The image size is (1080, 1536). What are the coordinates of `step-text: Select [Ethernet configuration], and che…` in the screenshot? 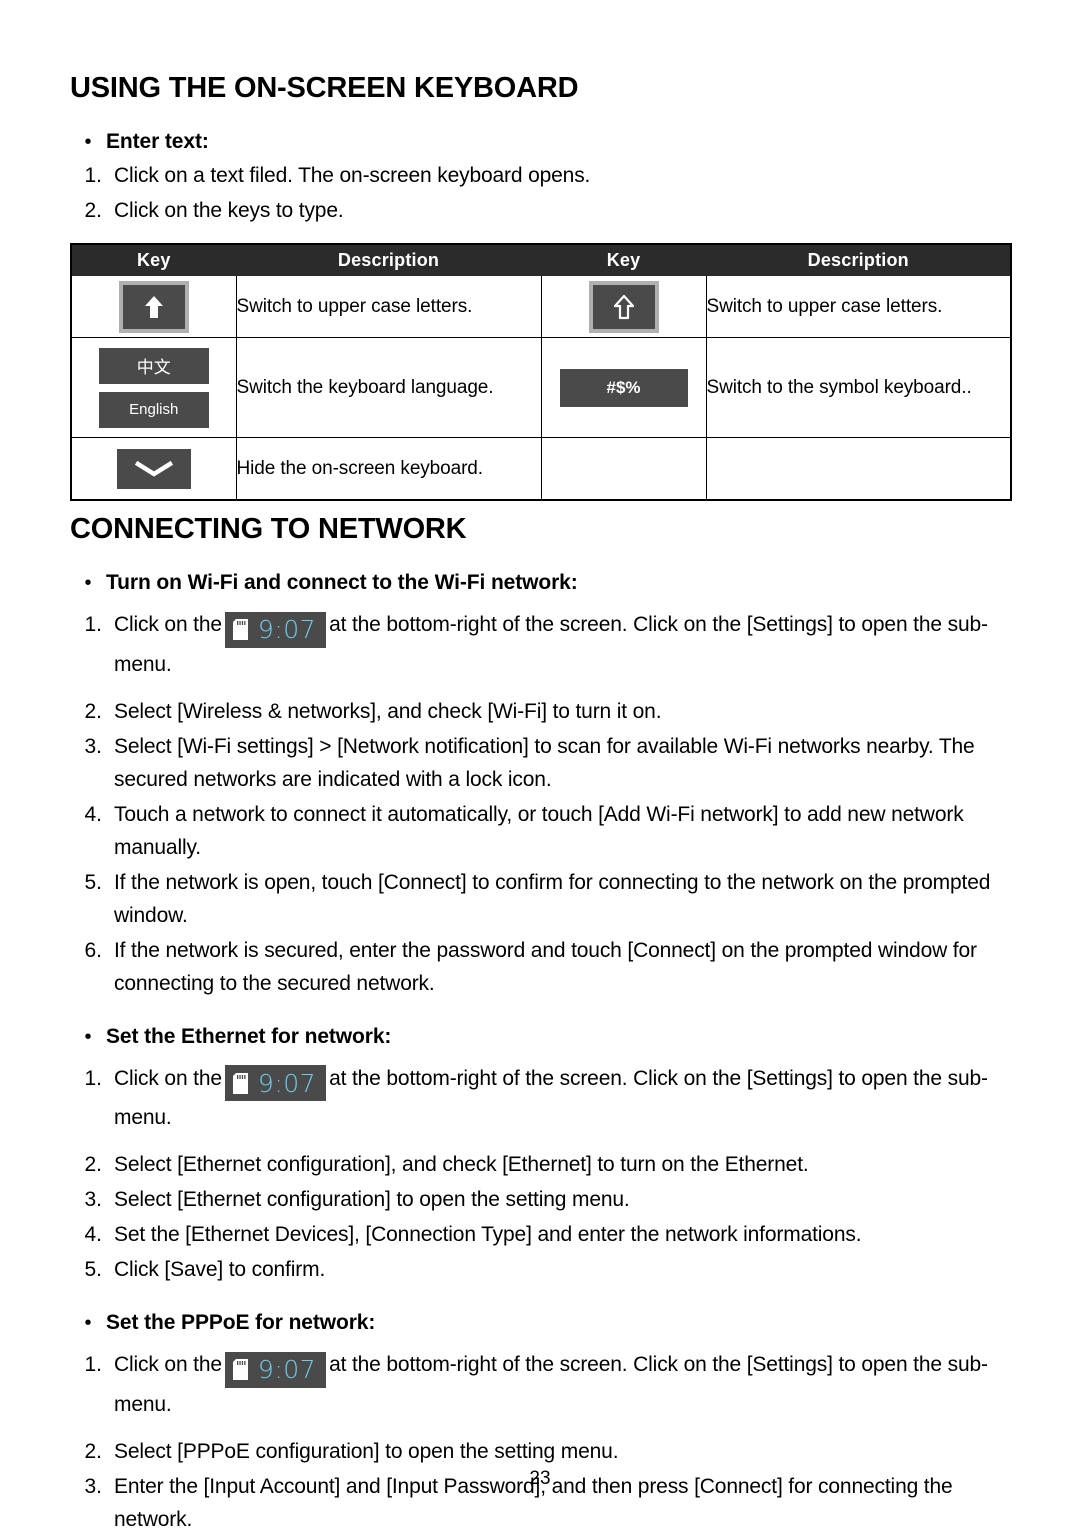 It's located at (461, 1165).